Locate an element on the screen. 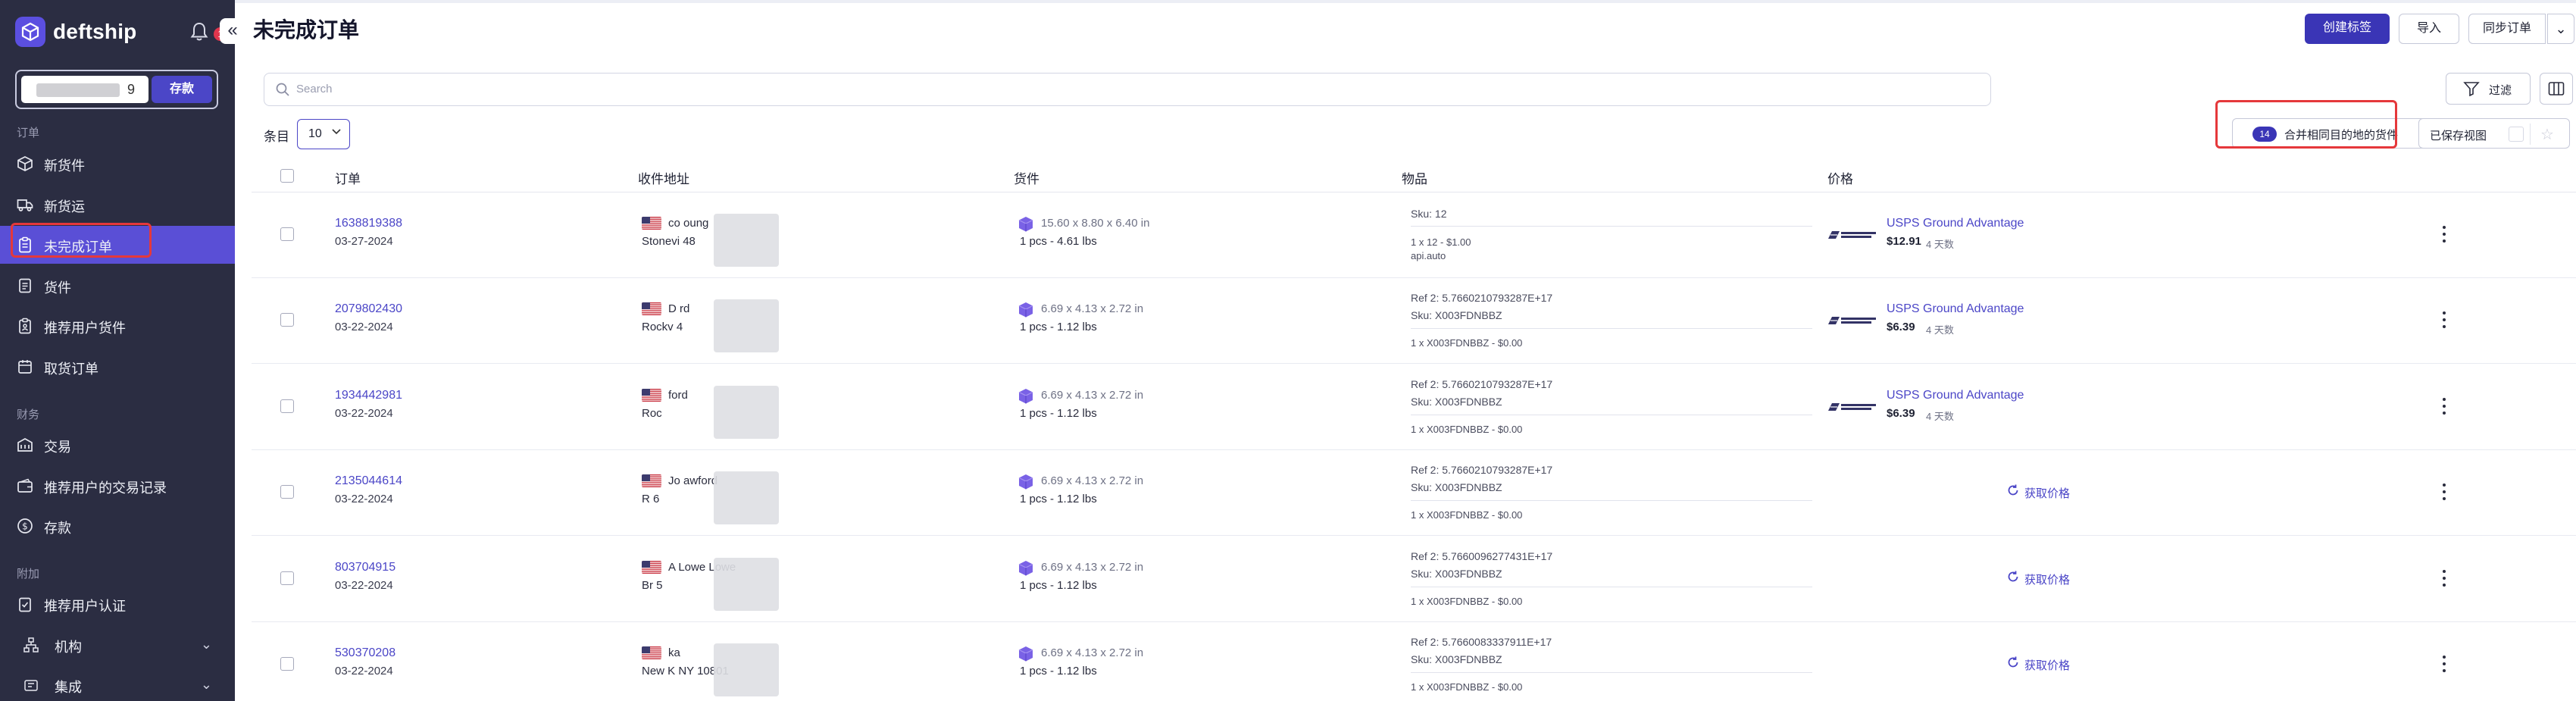 This screenshot has width=2576, height=701. column-header-address: 收件地址 is located at coordinates (663, 177).